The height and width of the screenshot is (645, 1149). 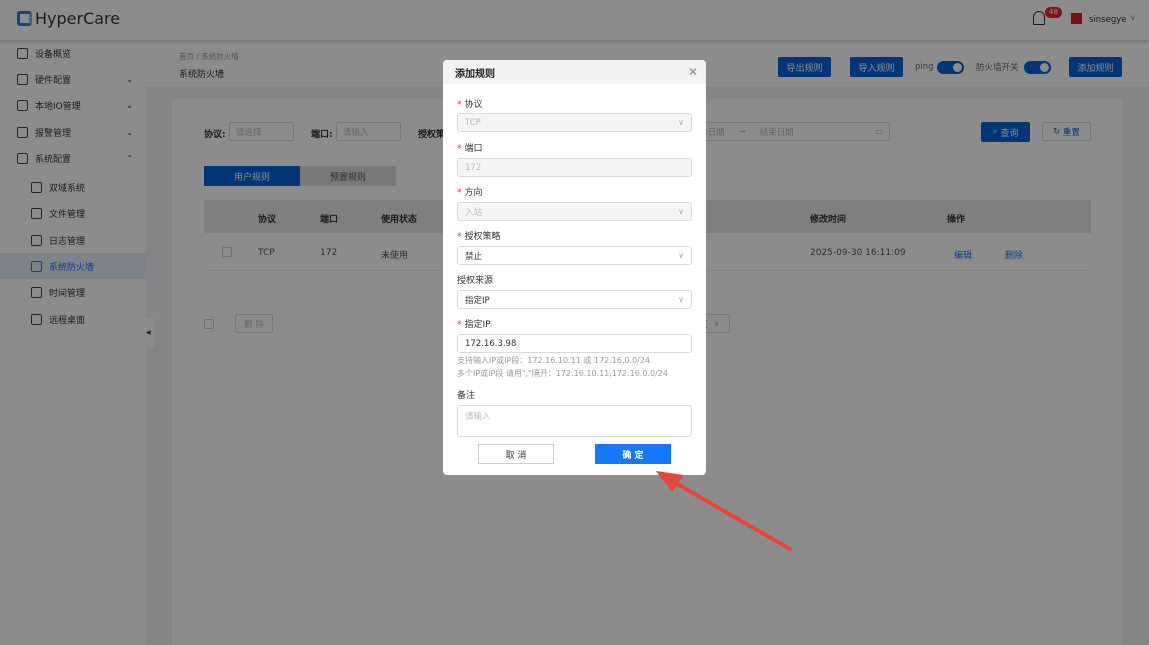 I want to click on arrow-head-icon, so click(x=670, y=481).